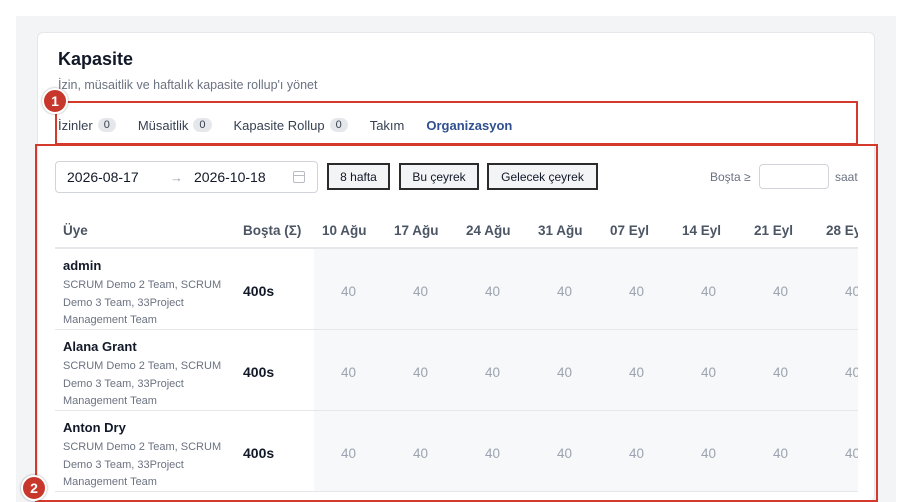  I want to click on step-marker-badge: 2, so click(34, 488).